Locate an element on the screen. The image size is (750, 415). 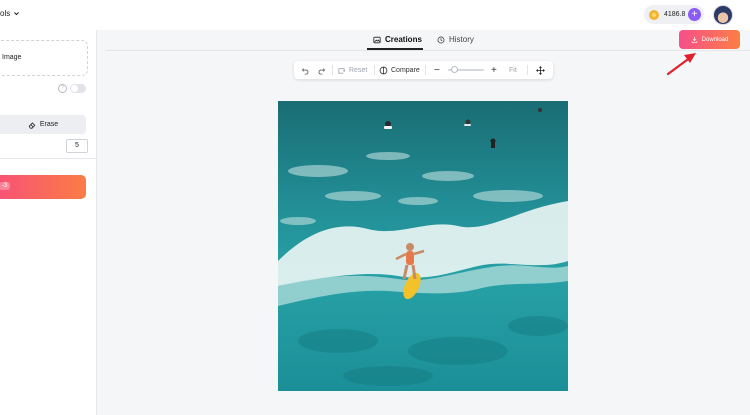
compare-icon is located at coordinates (383, 70).